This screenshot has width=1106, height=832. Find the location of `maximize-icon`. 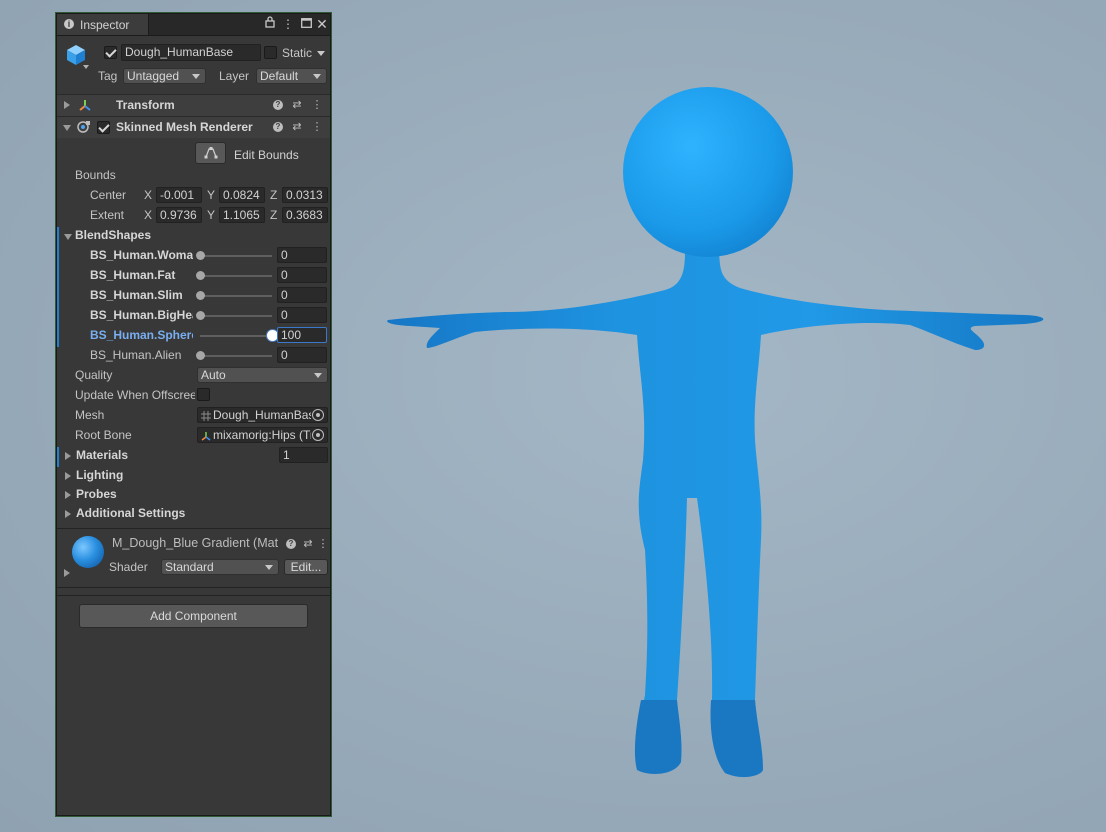

maximize-icon is located at coordinates (306, 24).